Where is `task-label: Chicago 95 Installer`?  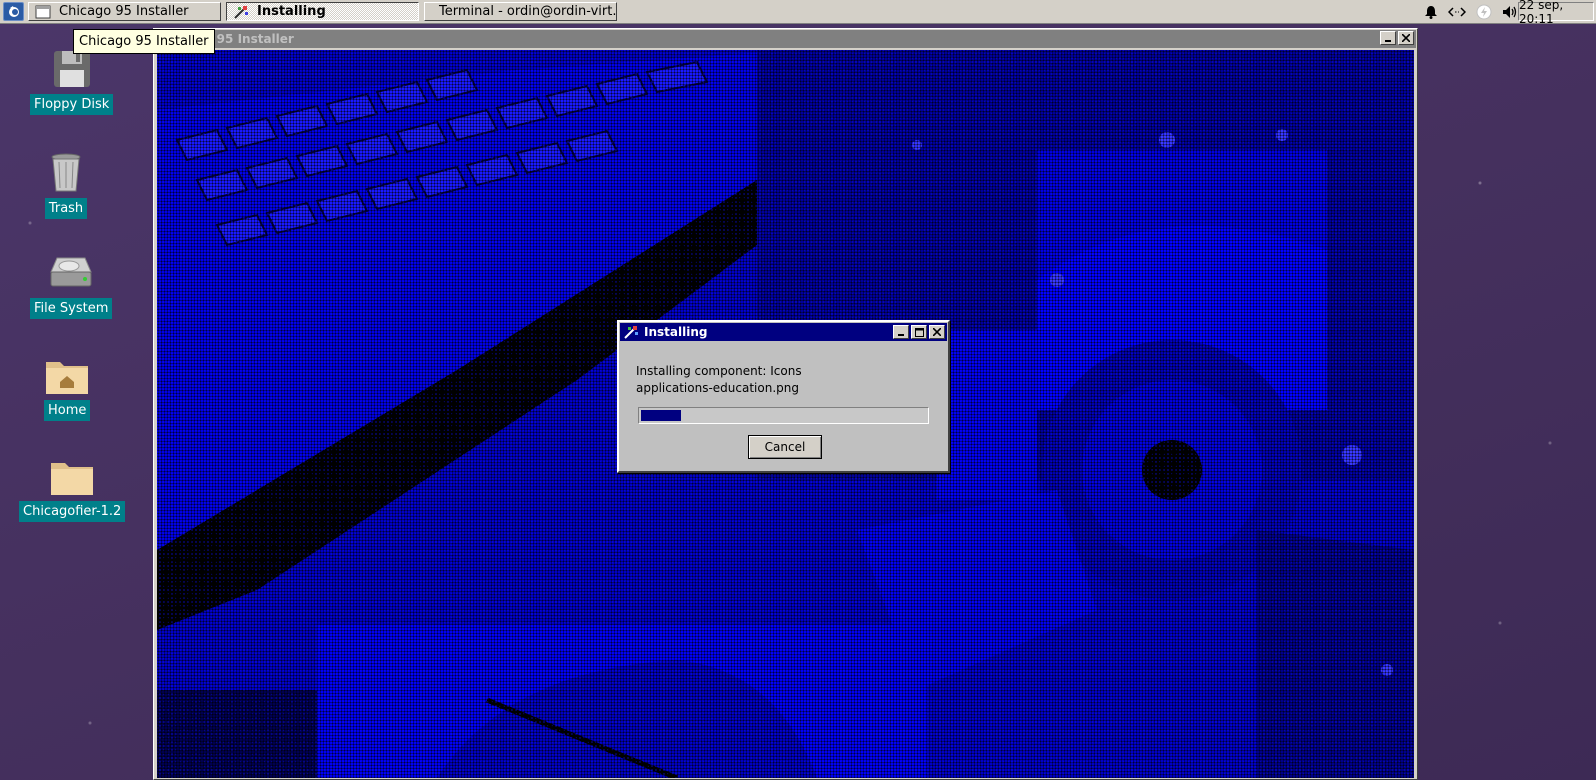 task-label: Chicago 95 Installer is located at coordinates (124, 11).